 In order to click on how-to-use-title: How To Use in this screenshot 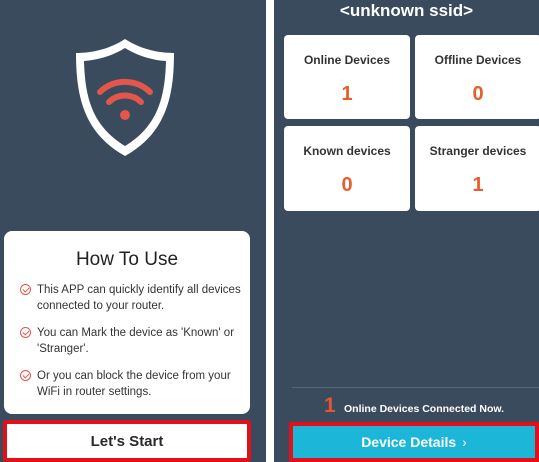, I will do `click(127, 259)`.